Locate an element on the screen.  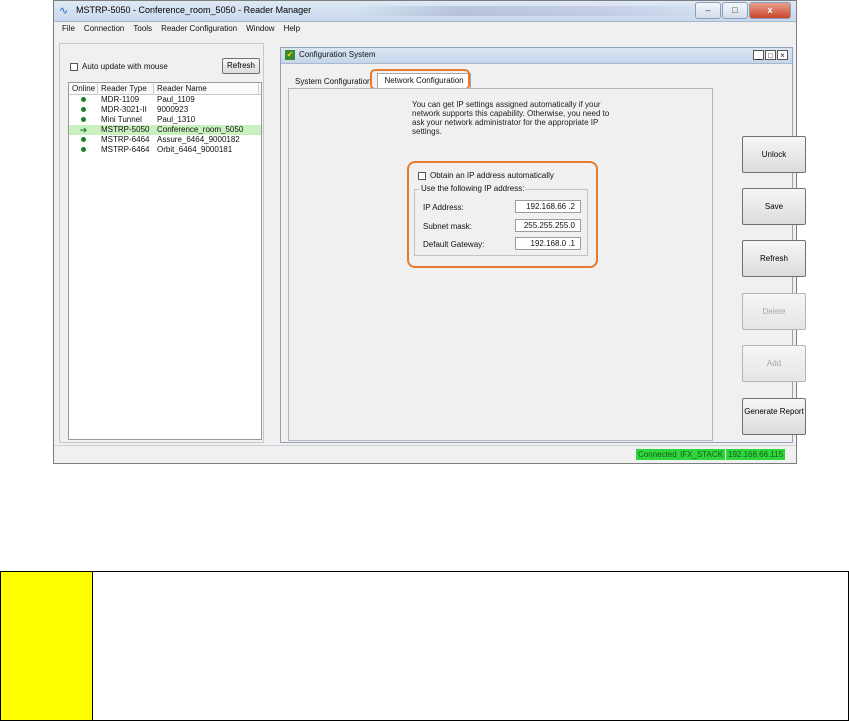
subnet-mask-row: Subnet mask: 255.255.255.0 is located at coordinates (503, 226).